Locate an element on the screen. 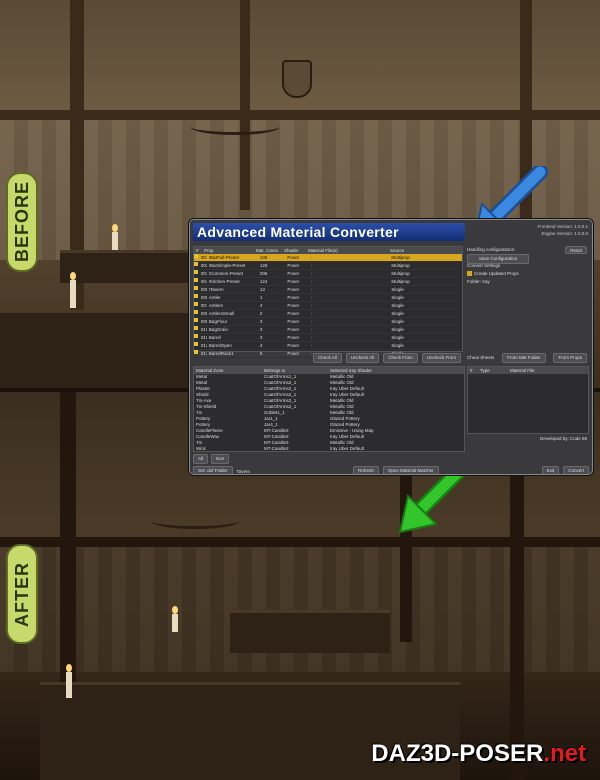 This screenshot has height=780, width=600. convert-button: Convert is located at coordinates (576, 470).